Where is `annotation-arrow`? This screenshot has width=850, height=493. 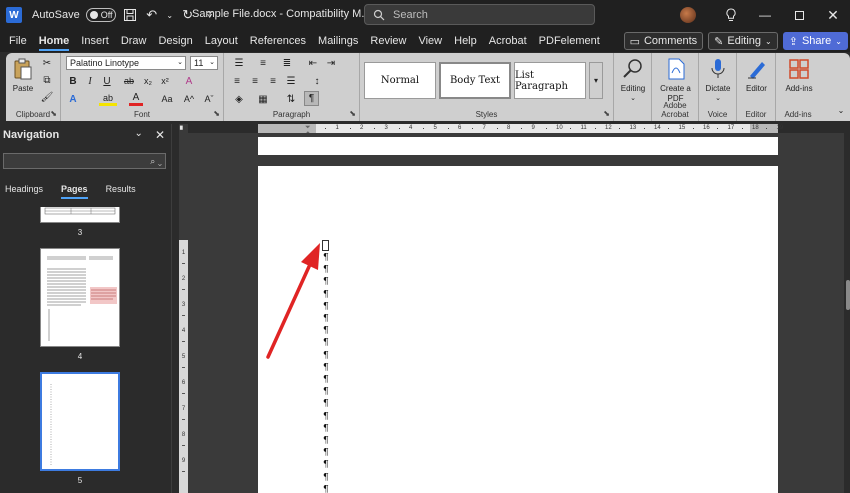
annotation-arrow is located at coordinates (293, 301).